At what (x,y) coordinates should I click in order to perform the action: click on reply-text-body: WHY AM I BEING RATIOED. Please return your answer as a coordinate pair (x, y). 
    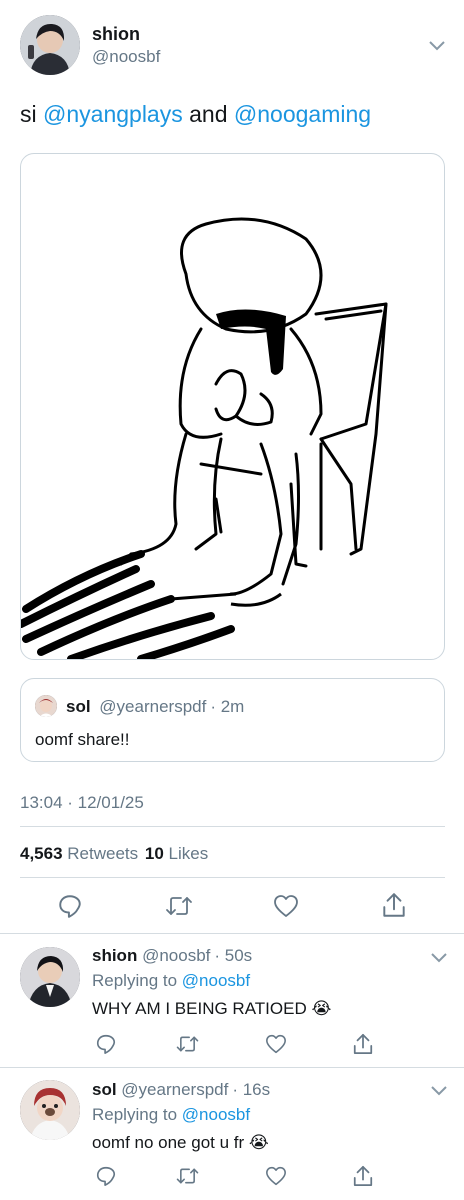
    Looking at the image, I should click on (199, 1008).